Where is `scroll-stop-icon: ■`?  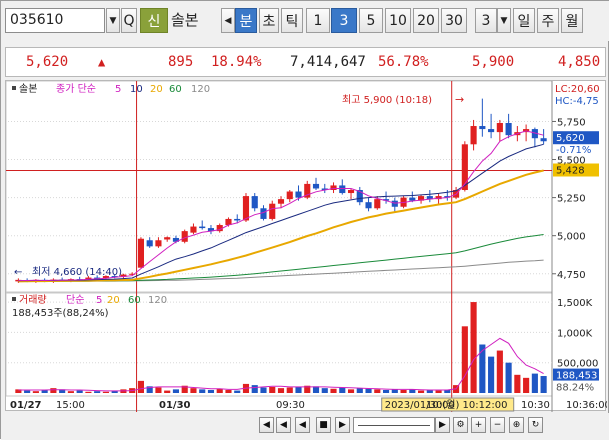 scroll-stop-icon: ■ is located at coordinates (323, 425).